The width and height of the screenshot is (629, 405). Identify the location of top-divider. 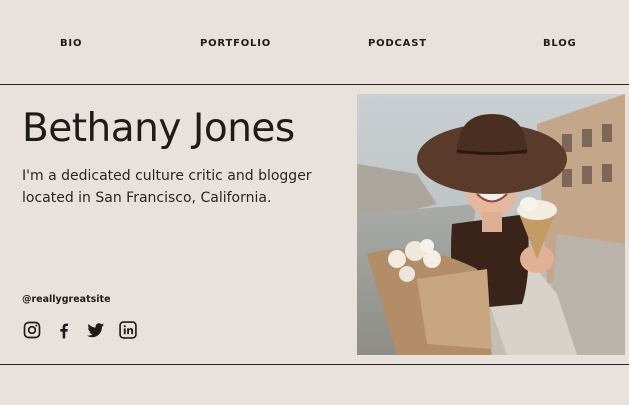
(314, 84).